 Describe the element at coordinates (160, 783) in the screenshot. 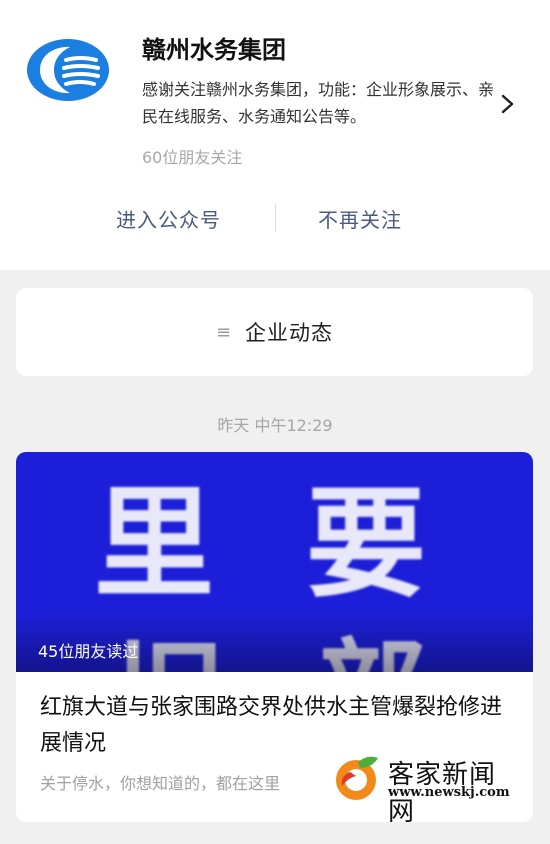

I see `article-summary: 关于停水，你想知道的，都在这里` at that location.